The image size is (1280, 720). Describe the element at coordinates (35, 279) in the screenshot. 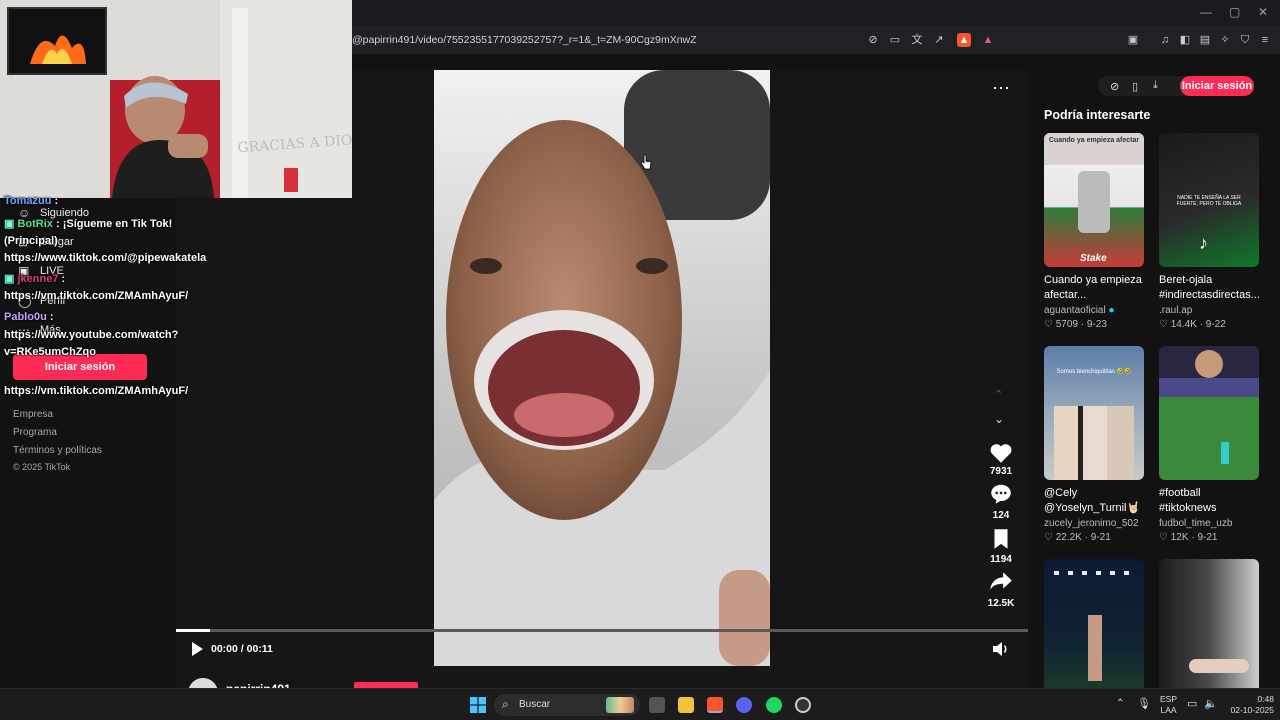

I see `chat-line: ▣ jkenne7 :` at that location.